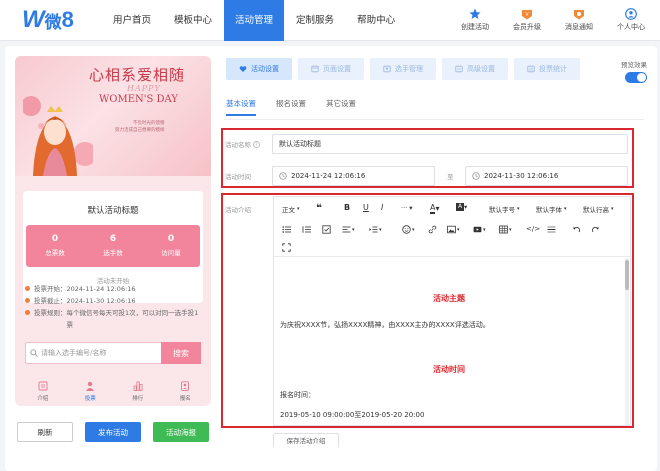 The image size is (660, 471). I want to click on bottom-nav-signup: 报名, so click(186, 391).